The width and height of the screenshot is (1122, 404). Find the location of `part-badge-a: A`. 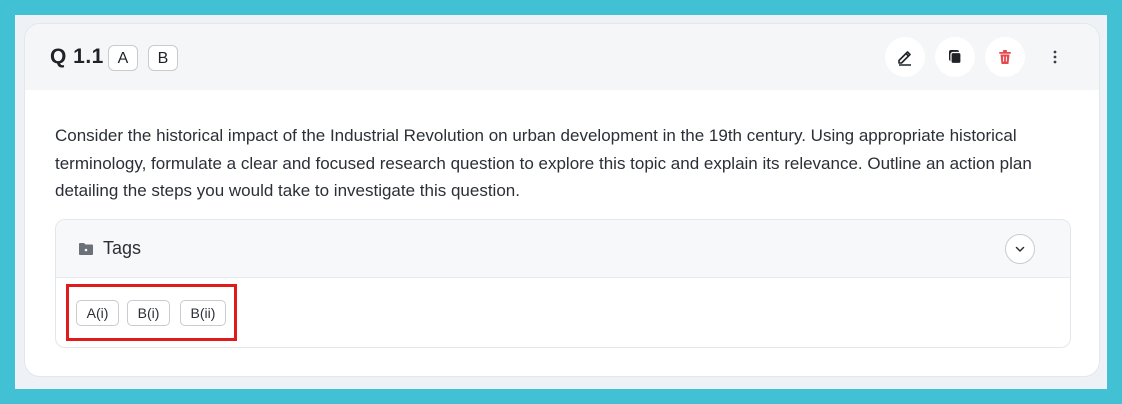

part-badge-a: A is located at coordinates (123, 58).